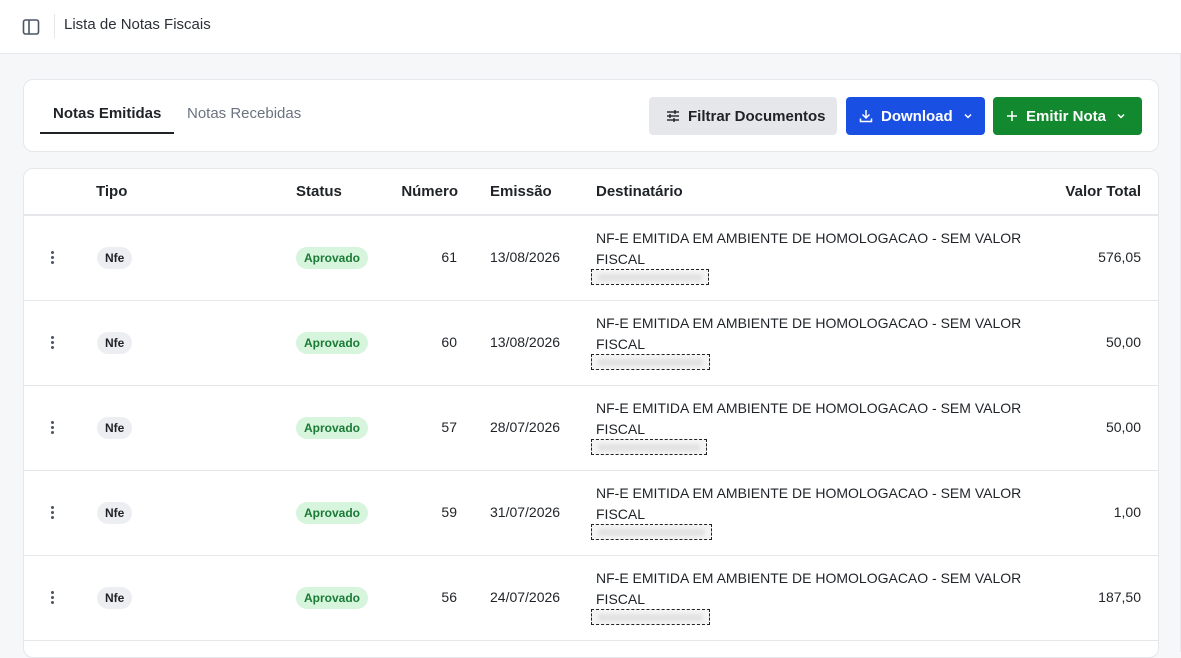 Image resolution: width=1181 pixels, height=658 pixels. What do you see at coordinates (449, 257) in the screenshot?
I see `numero-cell: 61` at bounding box center [449, 257].